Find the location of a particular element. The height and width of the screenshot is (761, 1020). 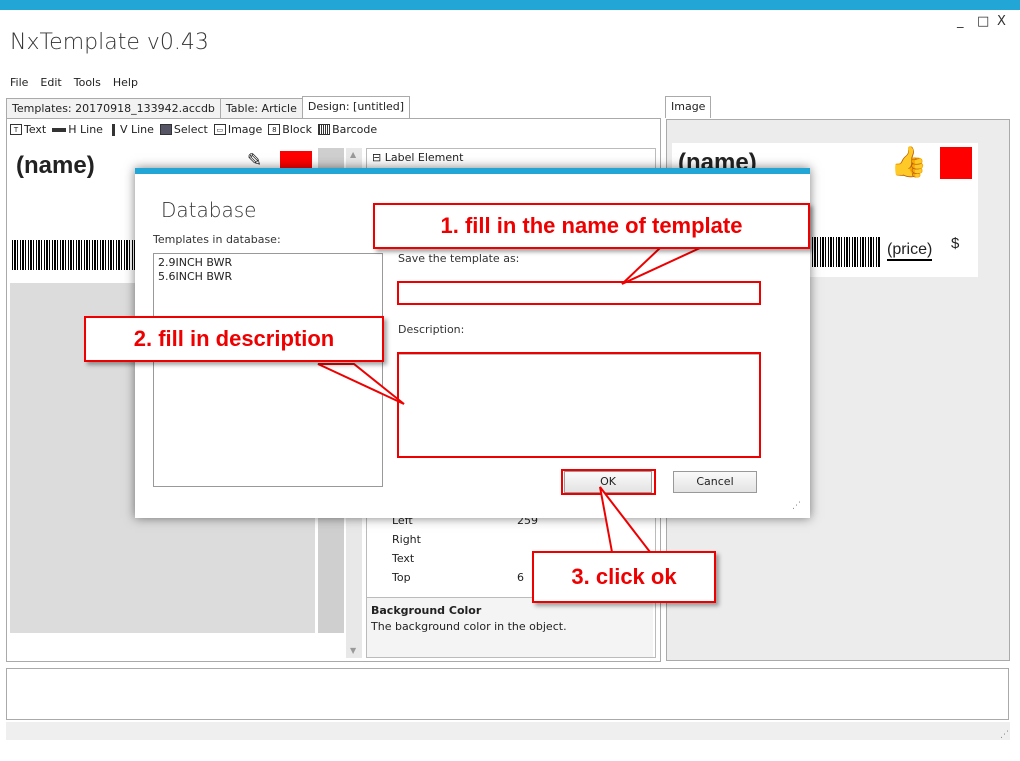

pointer-step3 is located at coordinates (626, 519).